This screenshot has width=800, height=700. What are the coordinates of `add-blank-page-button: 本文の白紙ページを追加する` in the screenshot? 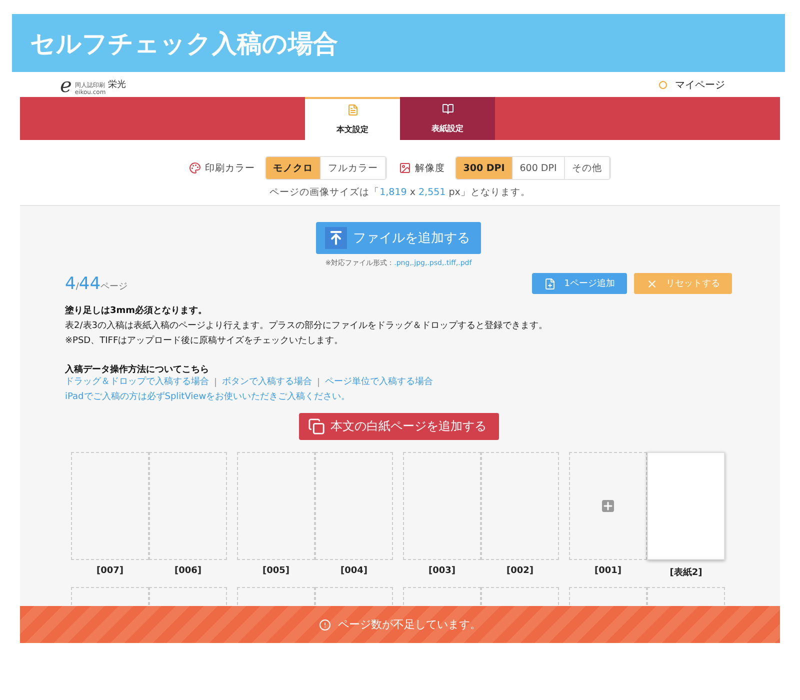 It's located at (398, 426).